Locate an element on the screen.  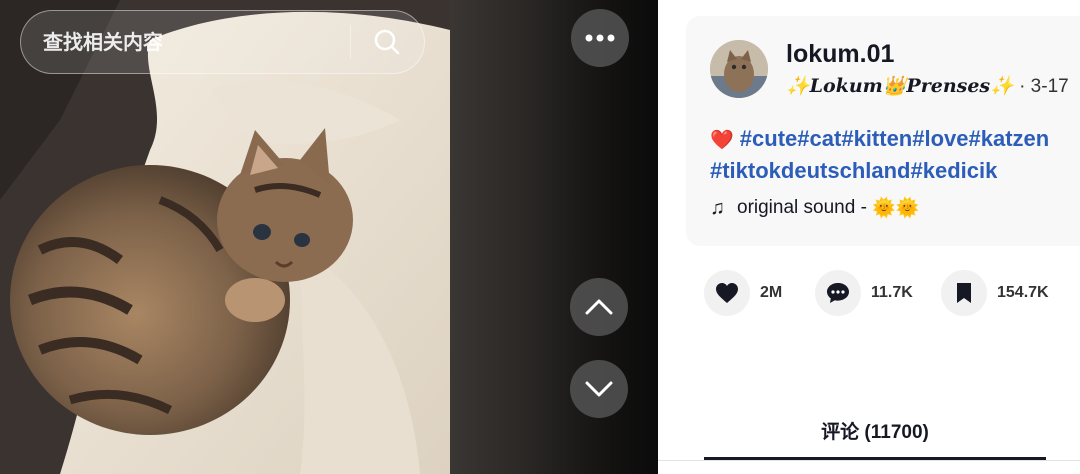
hashtag-link: #cat is located at coordinates (819, 138).